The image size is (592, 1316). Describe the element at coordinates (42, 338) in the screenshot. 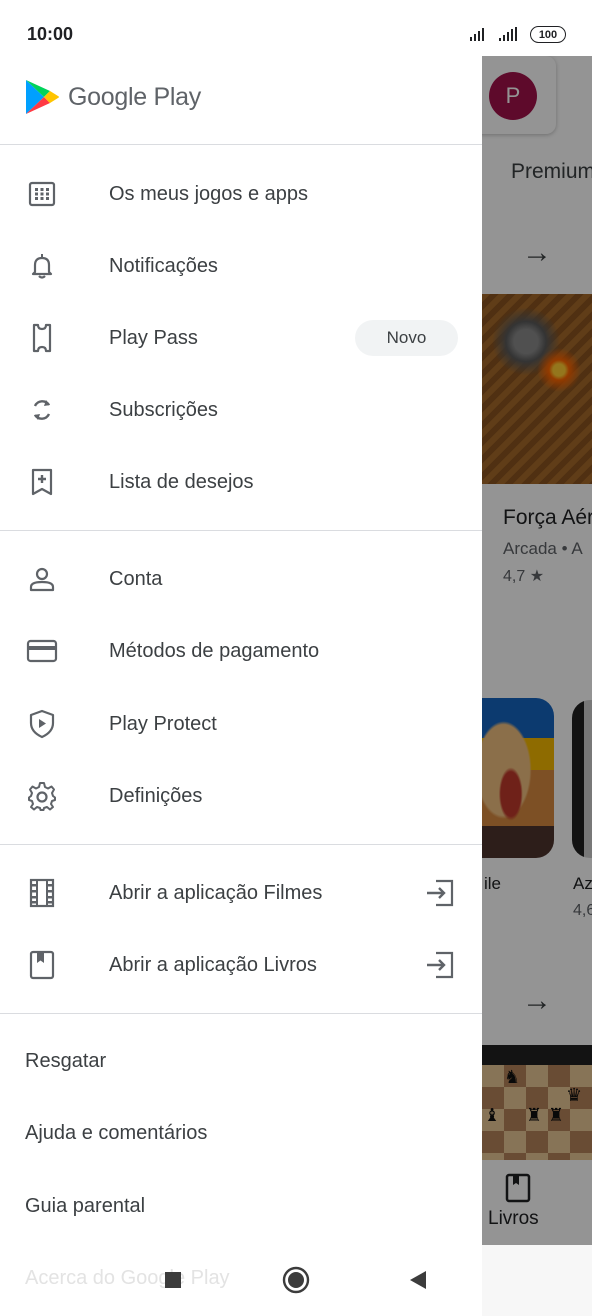

I see `ticket-icon` at that location.